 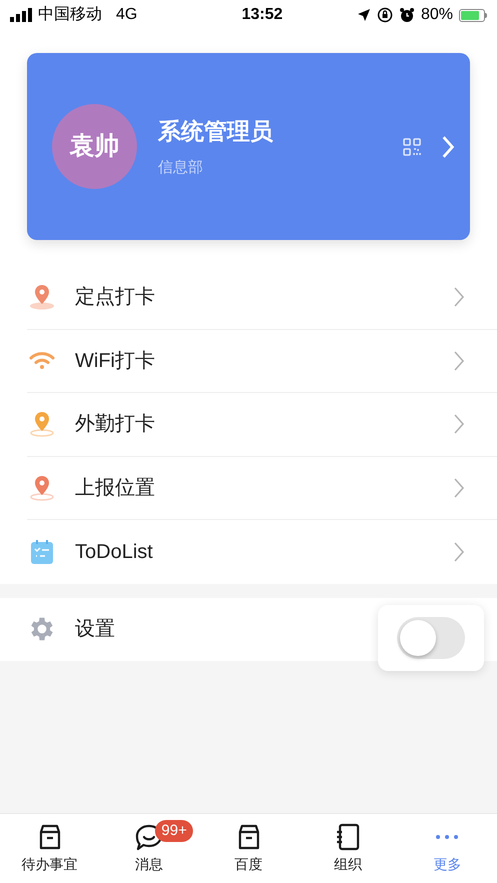 I want to click on avatar: 袁帅, so click(x=94, y=146).